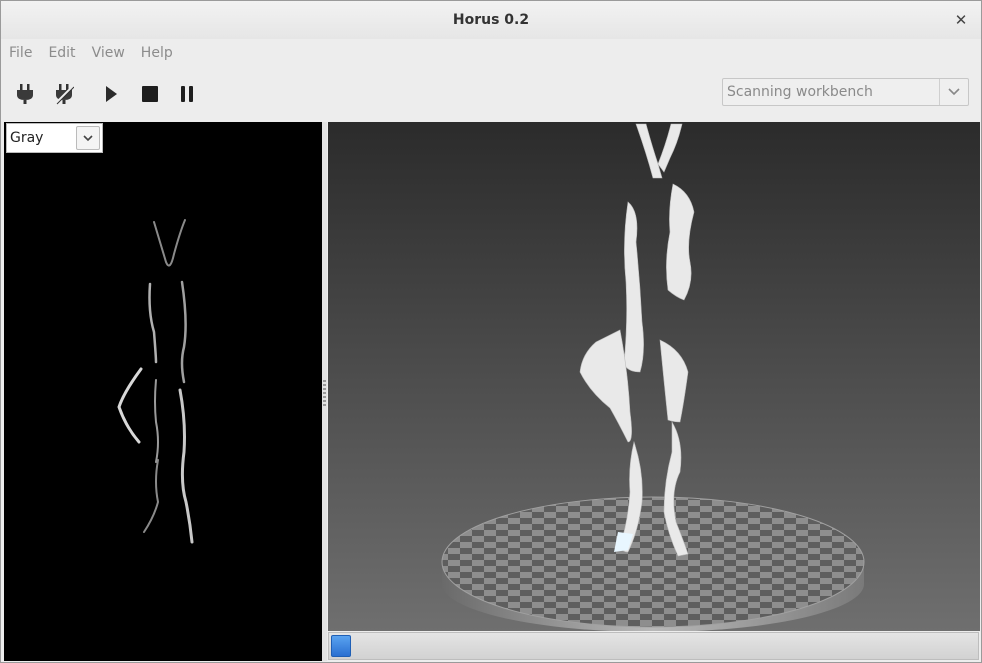 This screenshot has width=982, height=663. I want to click on stop-button, so click(150, 94).